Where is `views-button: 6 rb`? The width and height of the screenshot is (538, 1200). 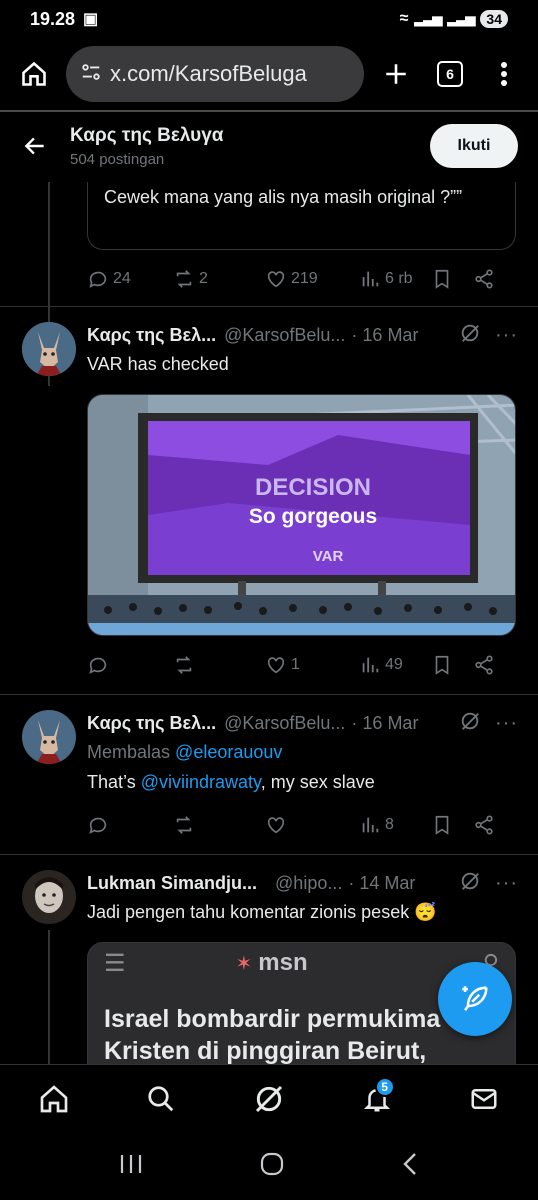
views-button: 6 rb is located at coordinates (395, 279).